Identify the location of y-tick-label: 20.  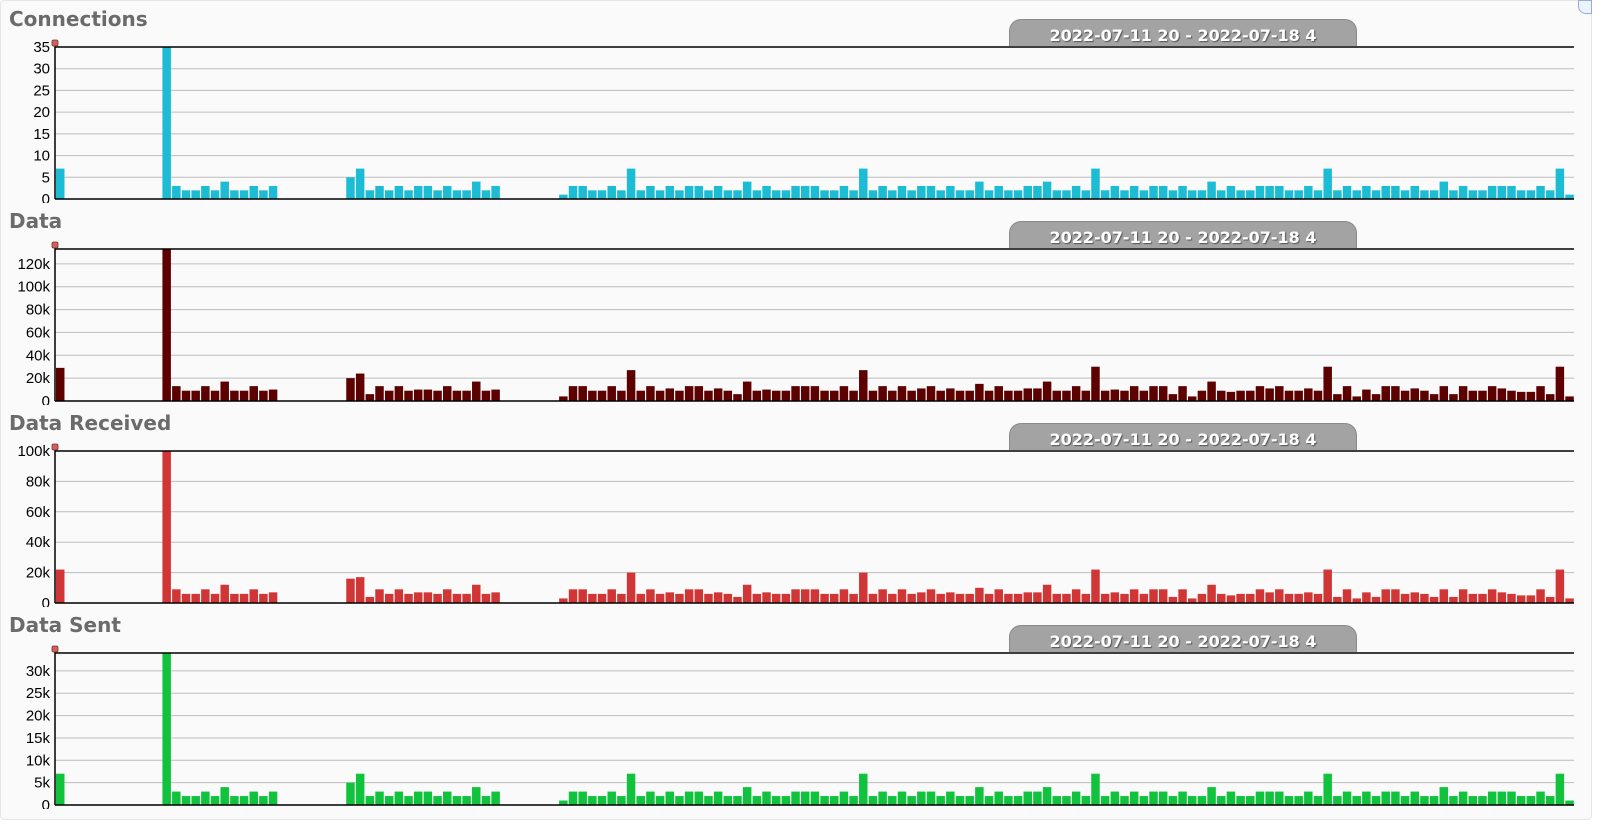
(41, 112).